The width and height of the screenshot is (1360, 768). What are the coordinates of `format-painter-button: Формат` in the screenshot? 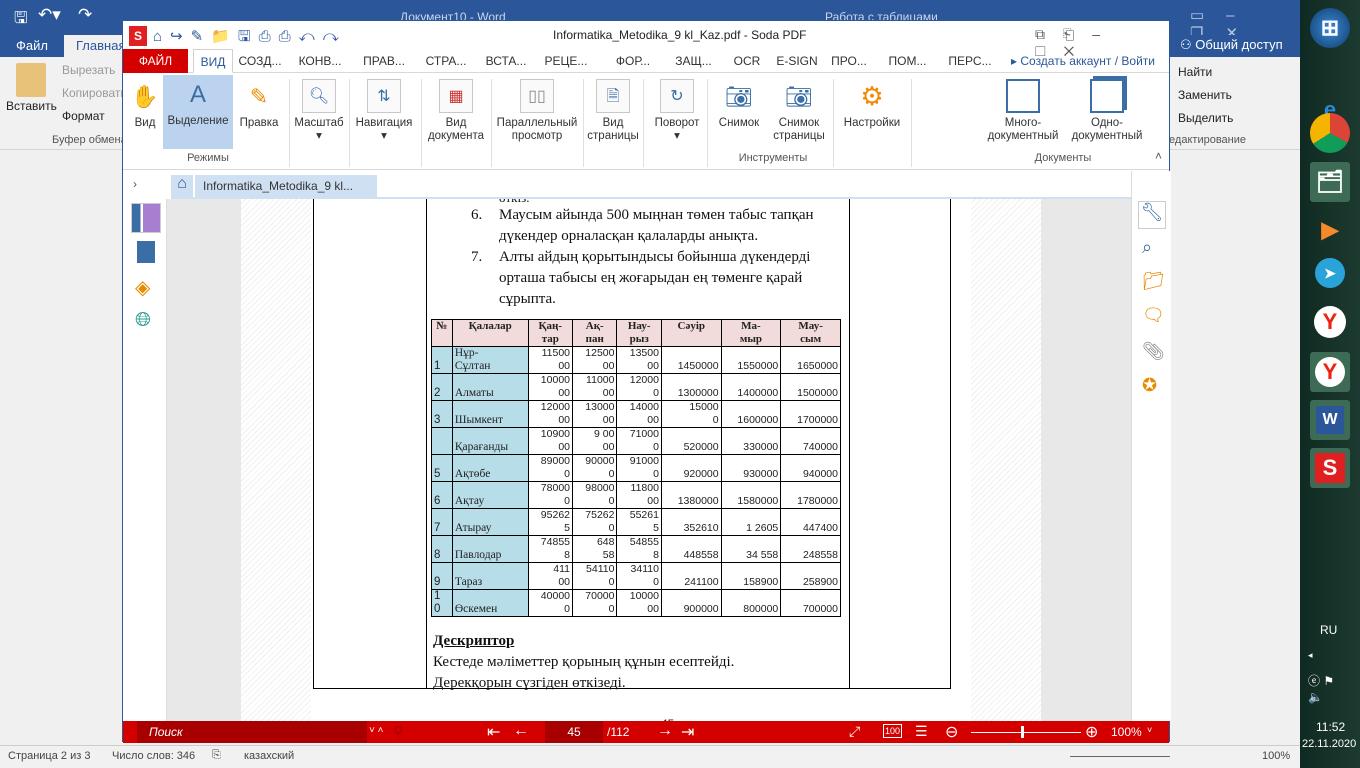 It's located at (83, 116).